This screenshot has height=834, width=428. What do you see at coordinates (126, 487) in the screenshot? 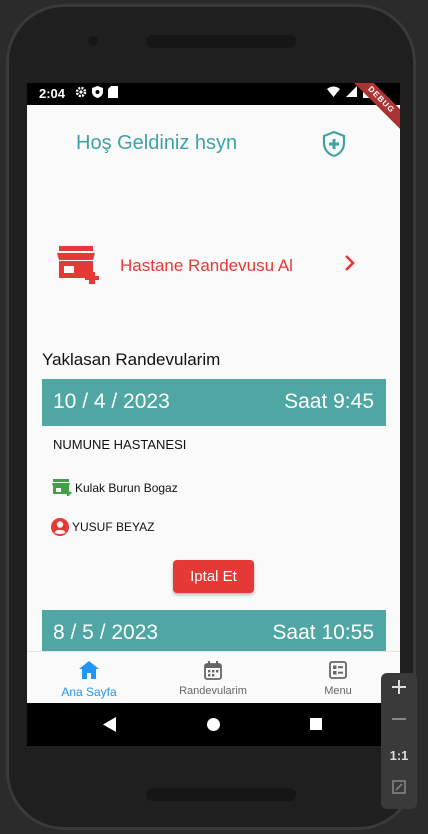
I see `department-label: Kulak Burun Bogaz` at bounding box center [126, 487].